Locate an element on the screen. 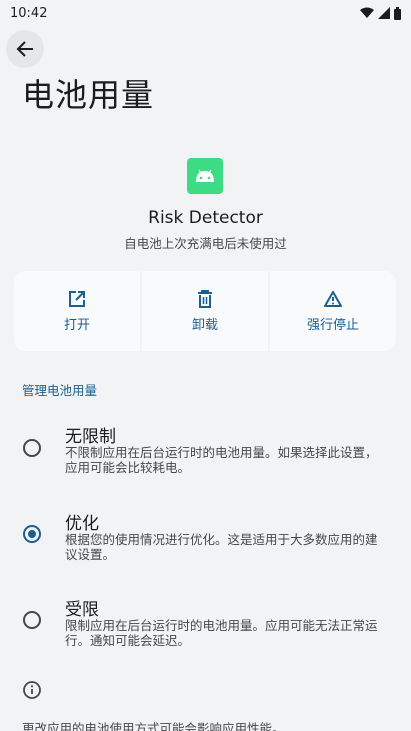 The height and width of the screenshot is (731, 411). trash-icon is located at coordinates (205, 298).